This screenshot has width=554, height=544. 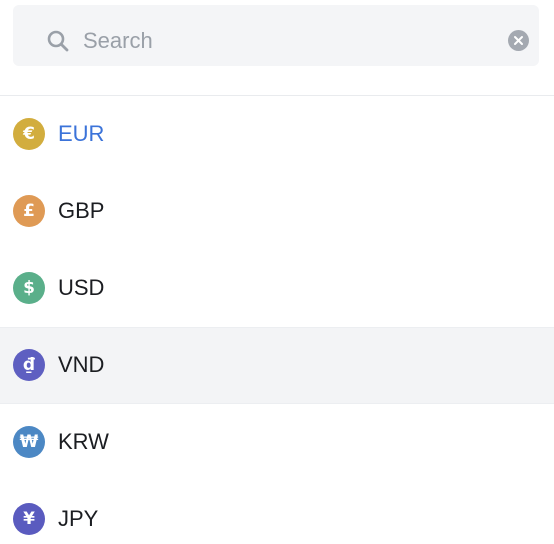 I want to click on search-input, so click(x=283, y=41).